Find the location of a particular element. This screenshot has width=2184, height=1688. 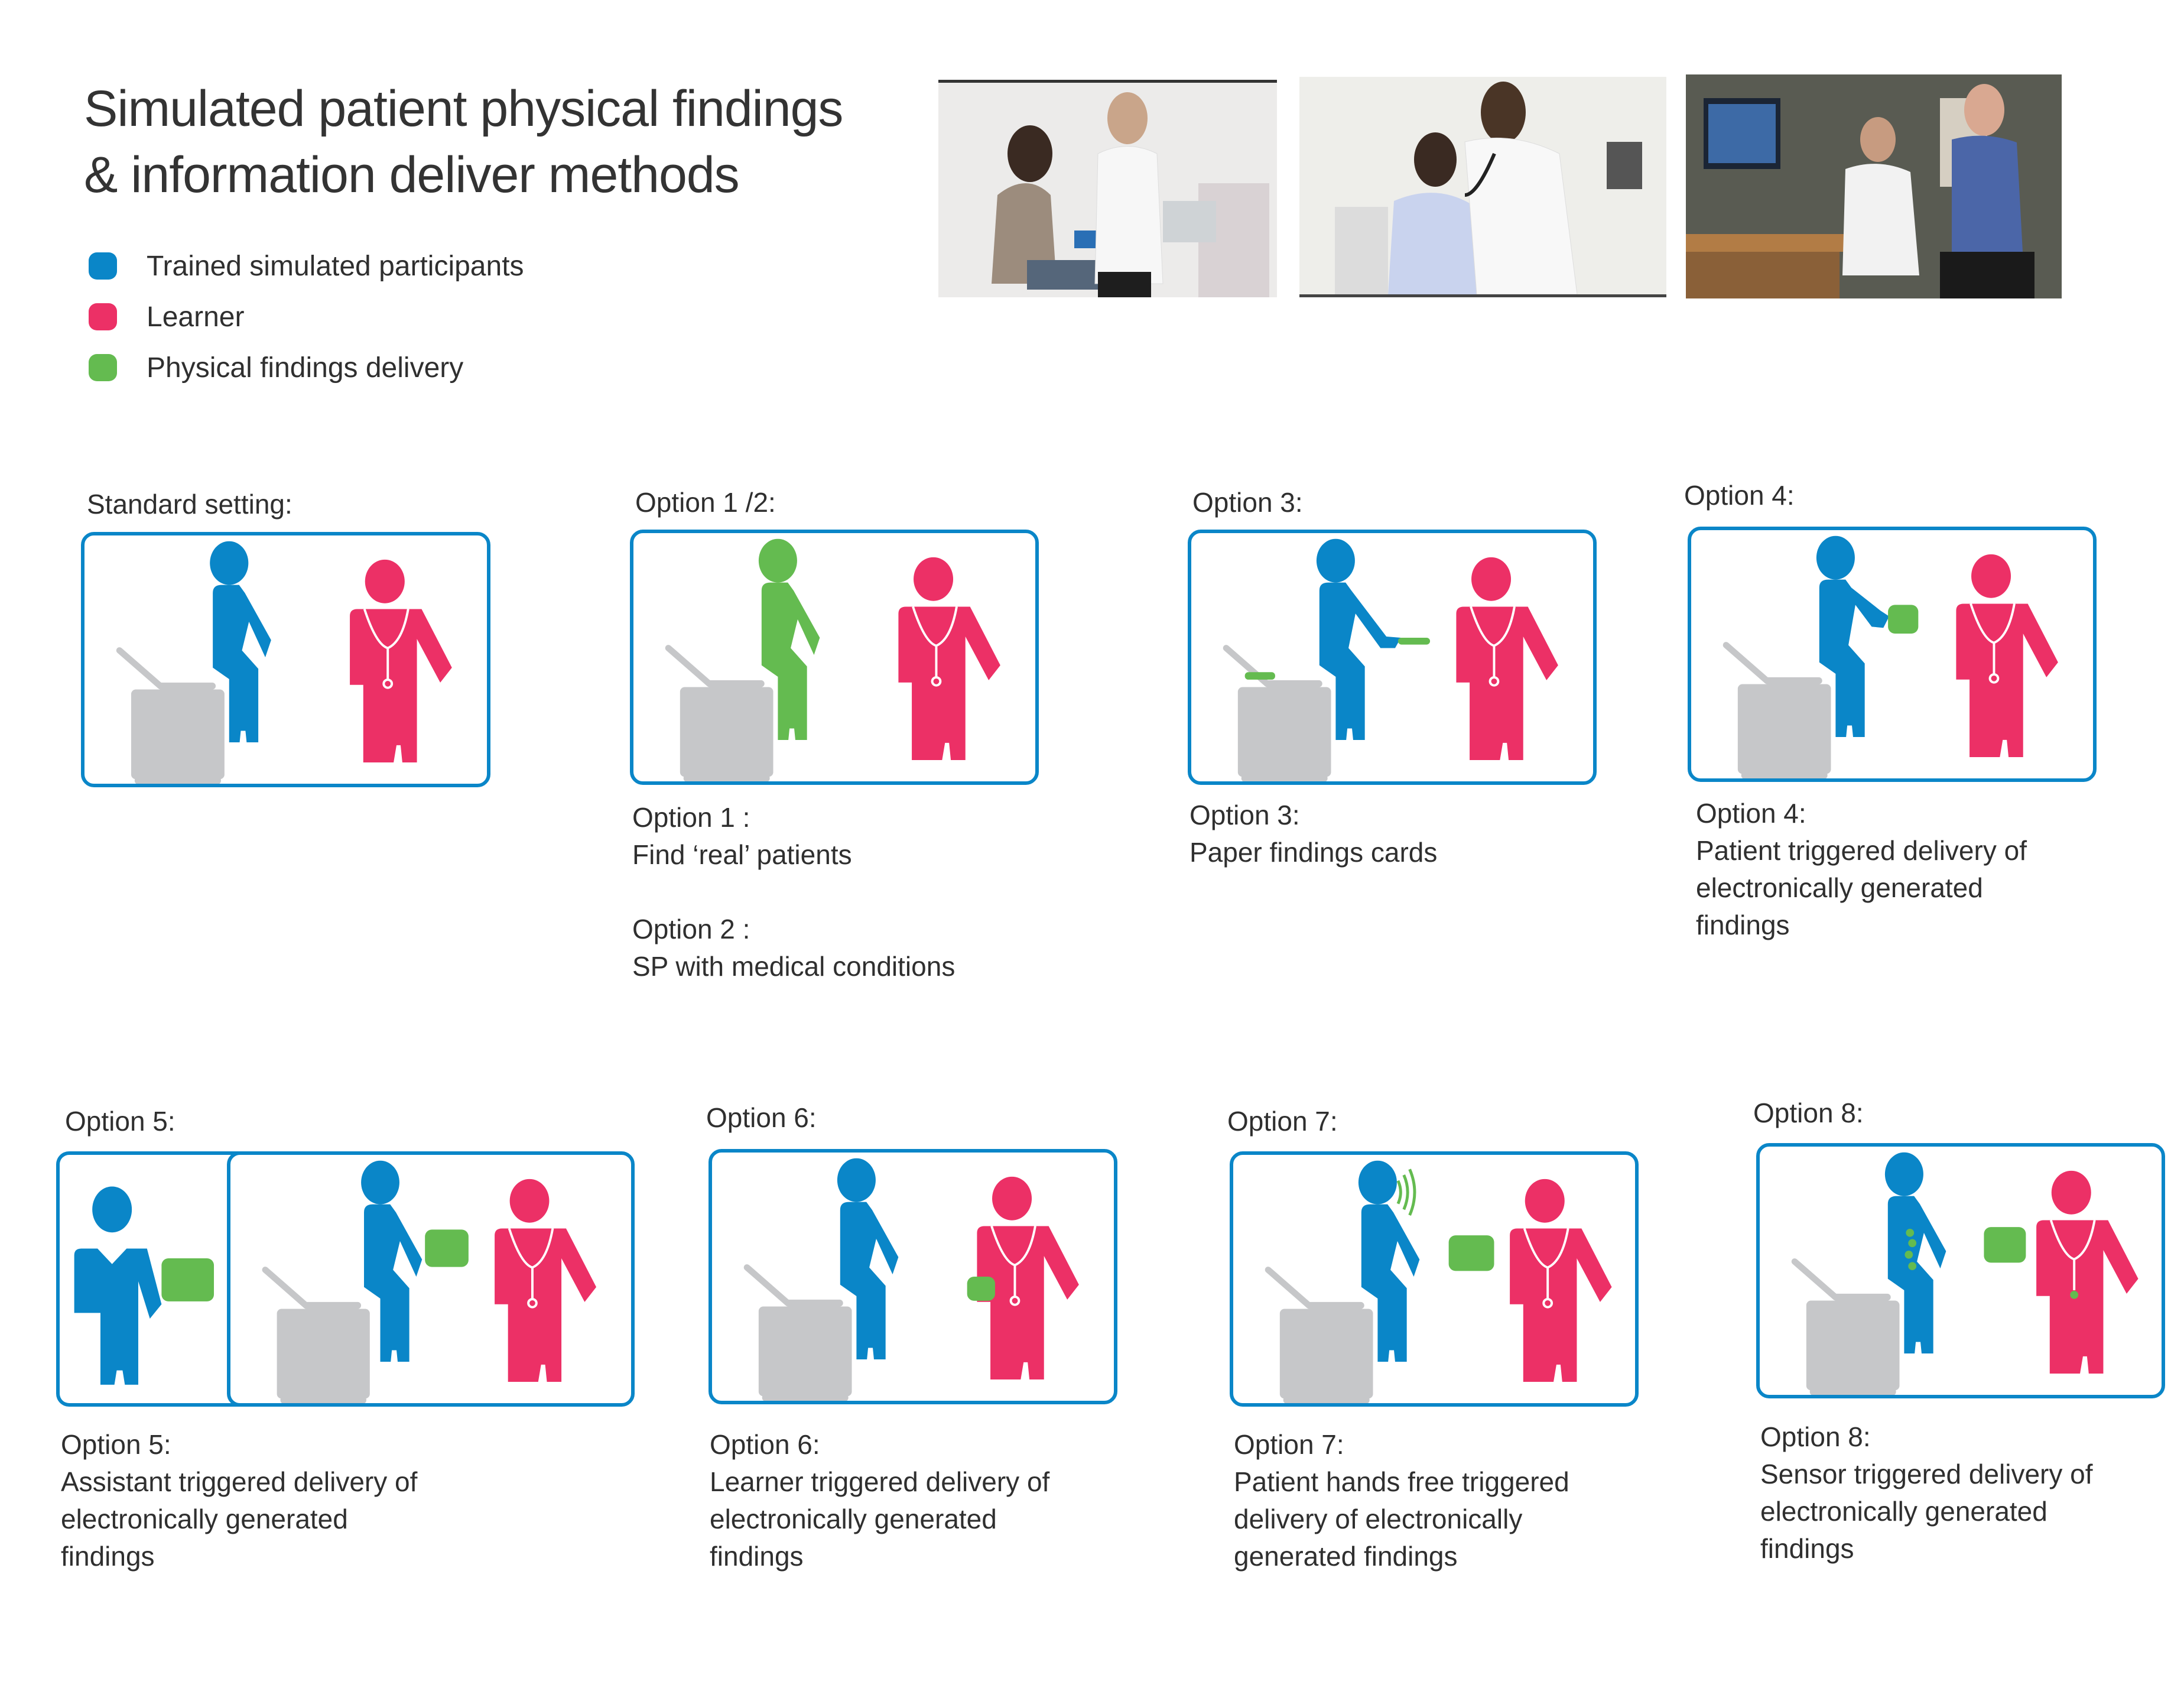

option-heading-7: Option 7: is located at coordinates (1282, 1121).